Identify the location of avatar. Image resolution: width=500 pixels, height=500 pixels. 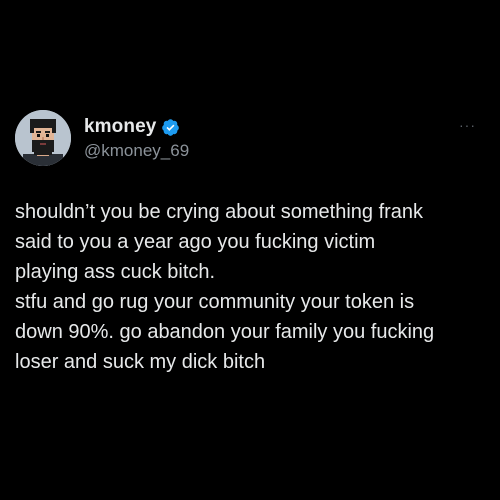
(43, 138).